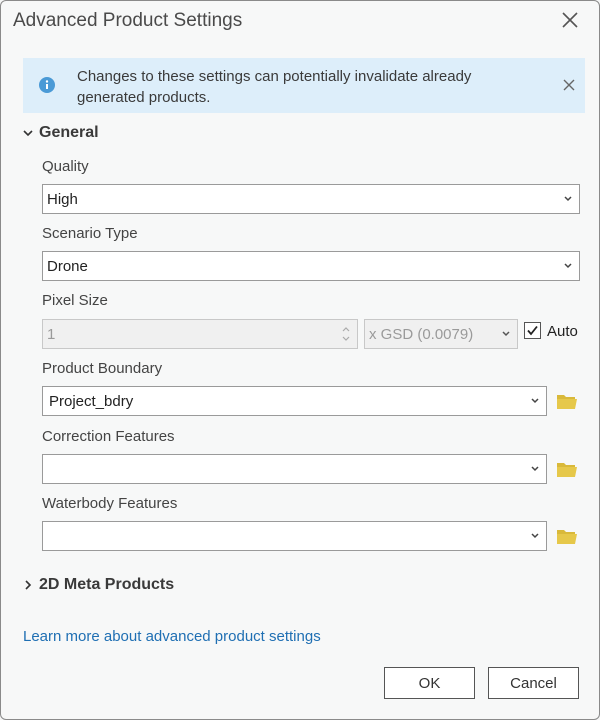 Image resolution: width=600 pixels, height=720 pixels. I want to click on waterbody-features-dropdown, so click(294, 536).